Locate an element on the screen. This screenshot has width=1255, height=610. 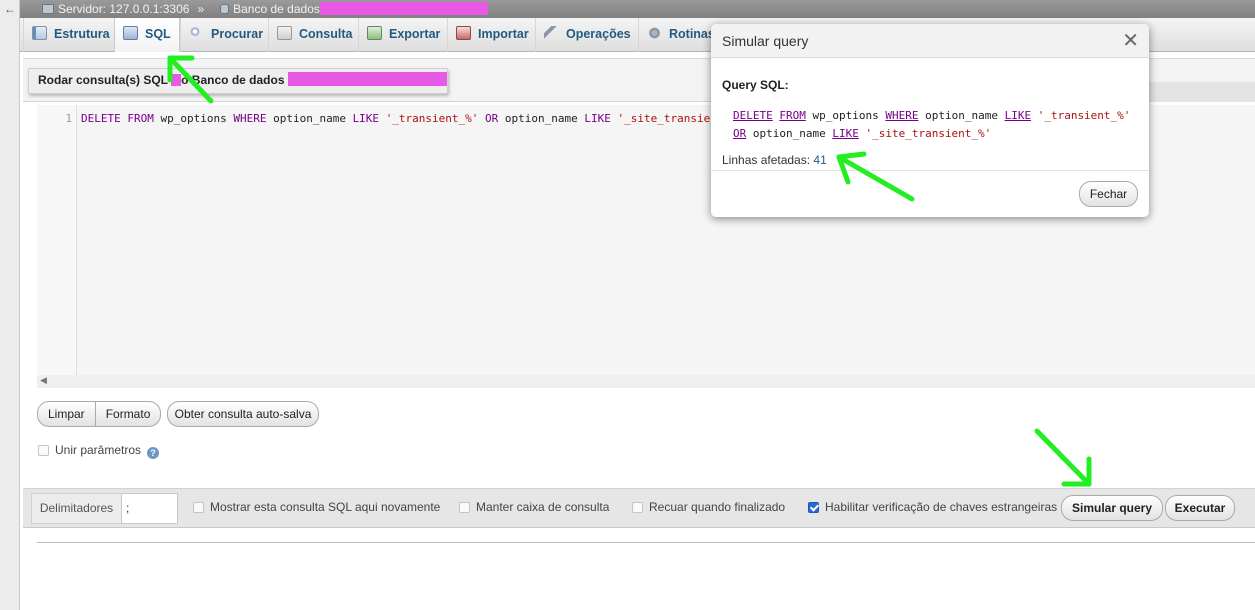
bind-parameters-checkbox is located at coordinates (43, 450).